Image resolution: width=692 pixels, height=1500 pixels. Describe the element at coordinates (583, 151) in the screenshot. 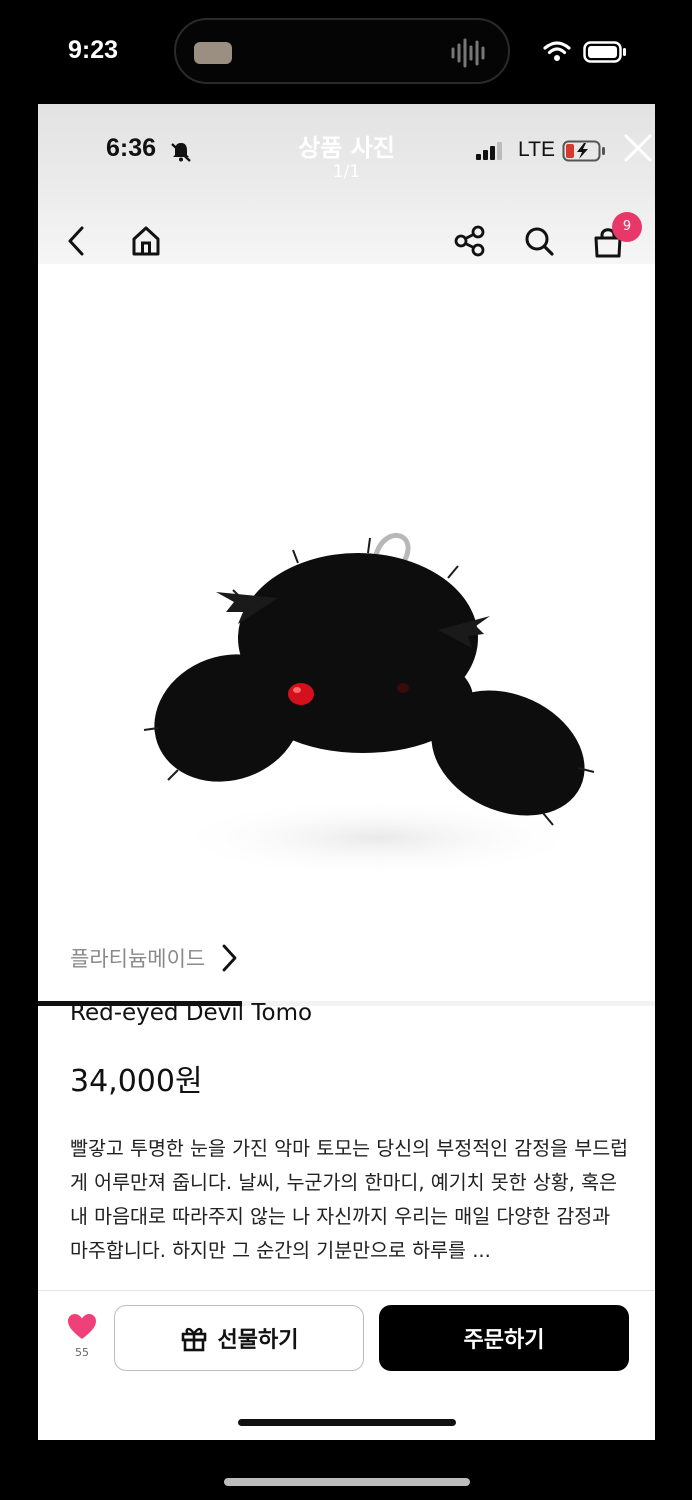

I see `charging-battery-icon` at that location.